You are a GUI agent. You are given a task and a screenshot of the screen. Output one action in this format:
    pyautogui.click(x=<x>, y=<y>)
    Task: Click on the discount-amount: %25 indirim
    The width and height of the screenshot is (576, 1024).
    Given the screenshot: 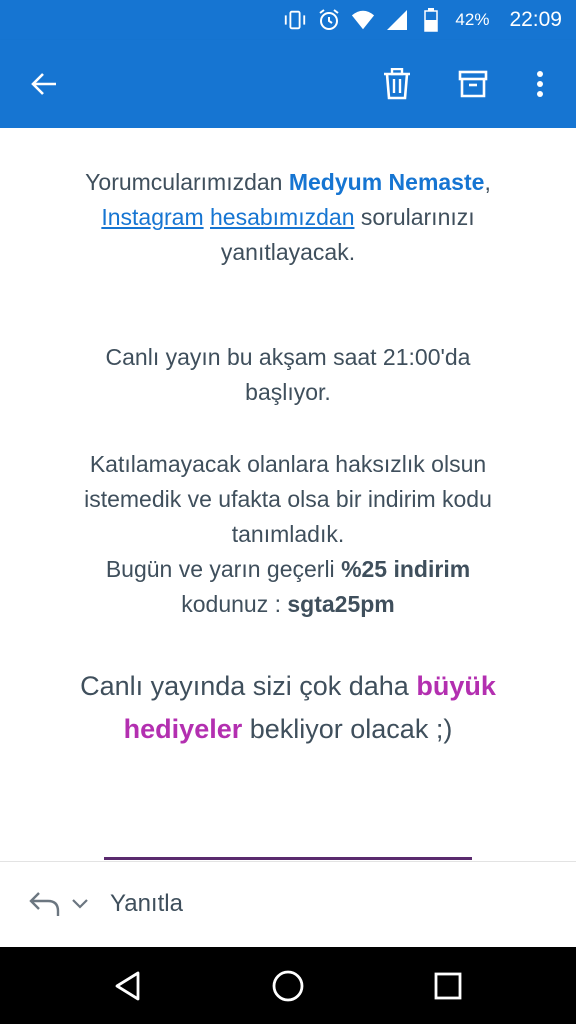 What is the action you would take?
    pyautogui.click(x=406, y=569)
    